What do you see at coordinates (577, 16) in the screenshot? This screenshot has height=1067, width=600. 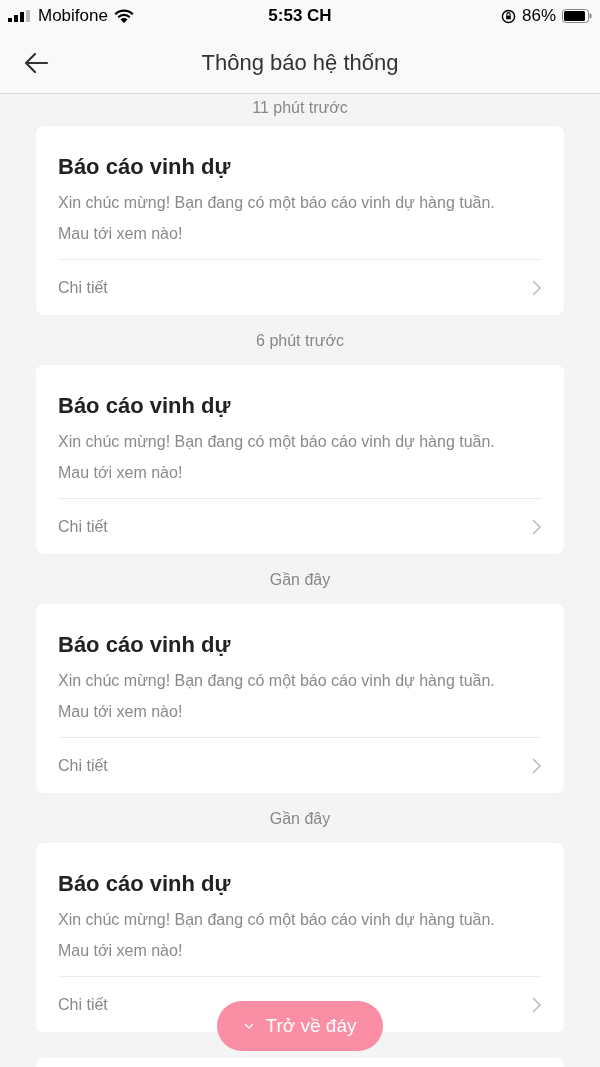 I see `battery-icon` at bounding box center [577, 16].